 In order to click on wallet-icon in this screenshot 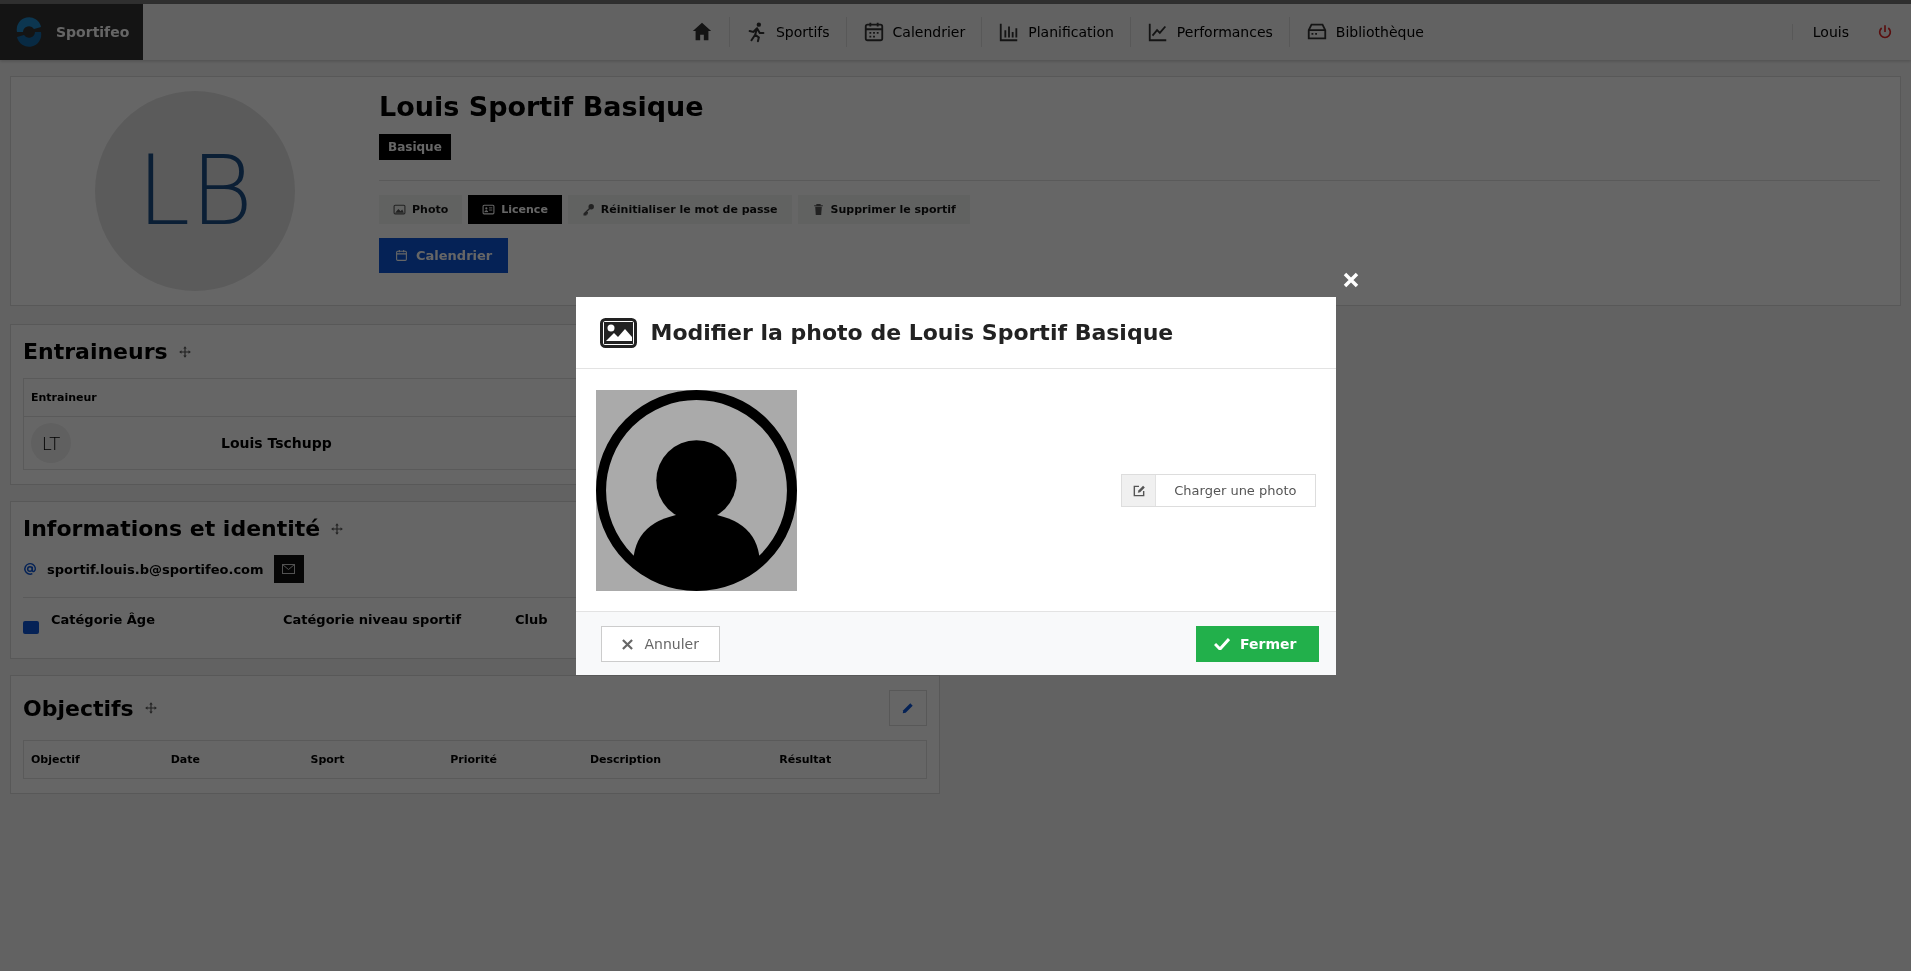, I will do `click(31, 627)`.